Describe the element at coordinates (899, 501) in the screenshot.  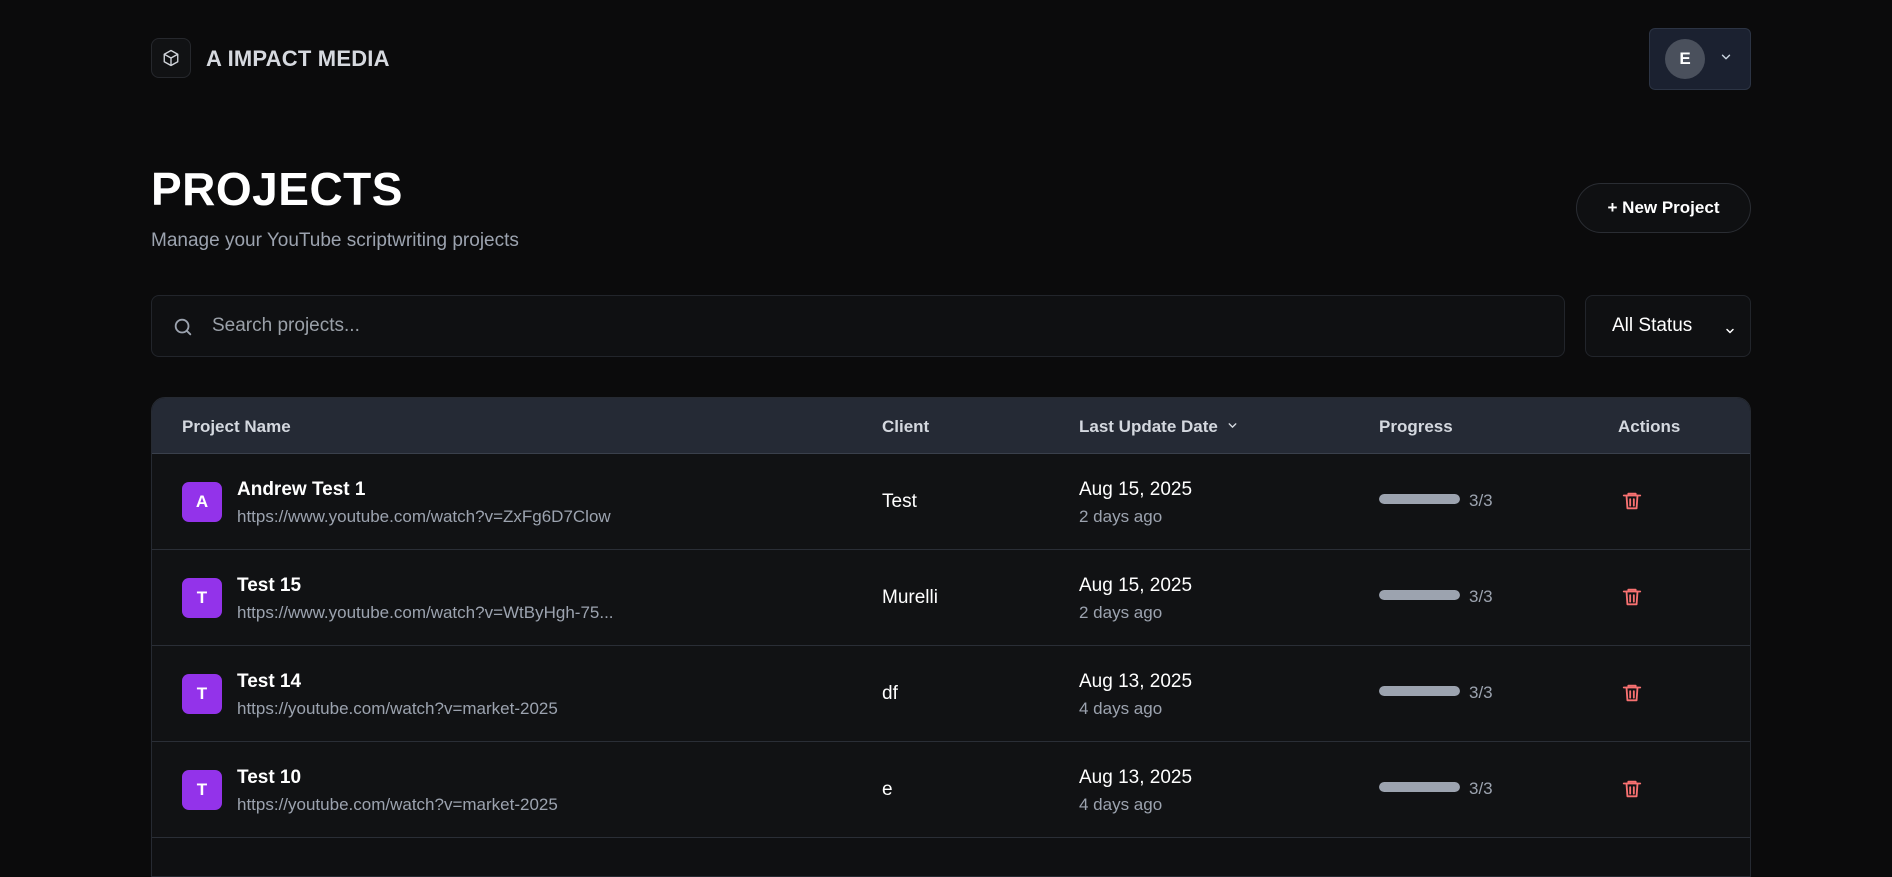
I see `project-client: Test` at that location.